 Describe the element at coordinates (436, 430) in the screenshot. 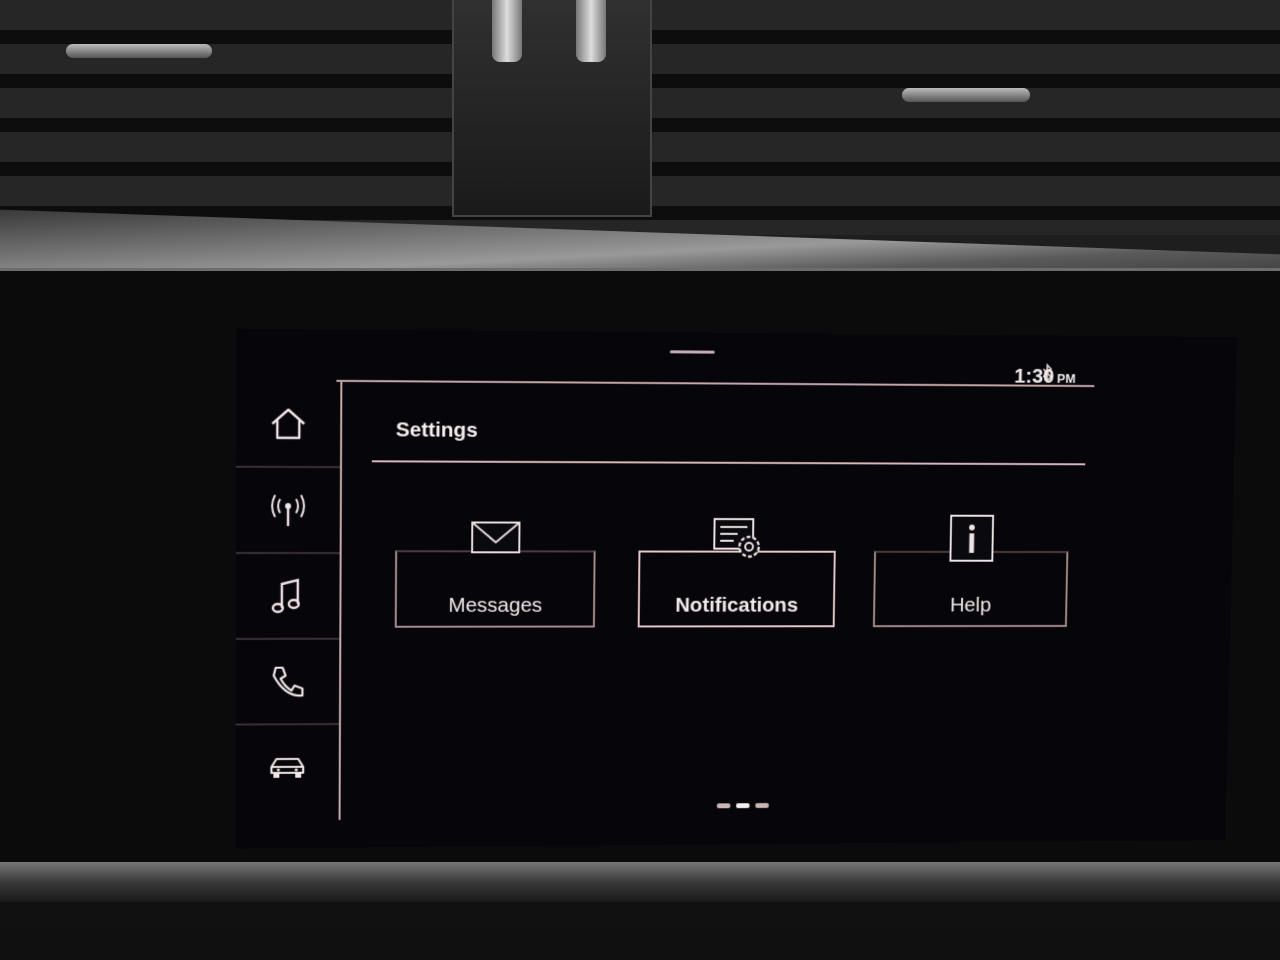

I see `page-title: Settings` at that location.